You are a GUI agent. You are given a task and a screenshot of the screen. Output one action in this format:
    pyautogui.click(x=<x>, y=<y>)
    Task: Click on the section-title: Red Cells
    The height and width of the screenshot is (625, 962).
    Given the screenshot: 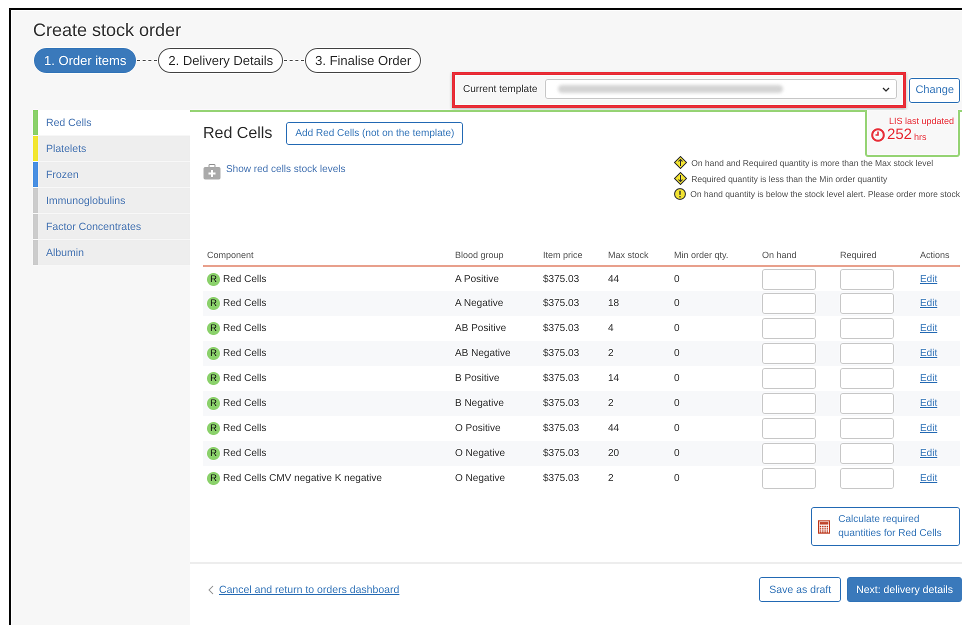 What is the action you would take?
    pyautogui.click(x=237, y=133)
    